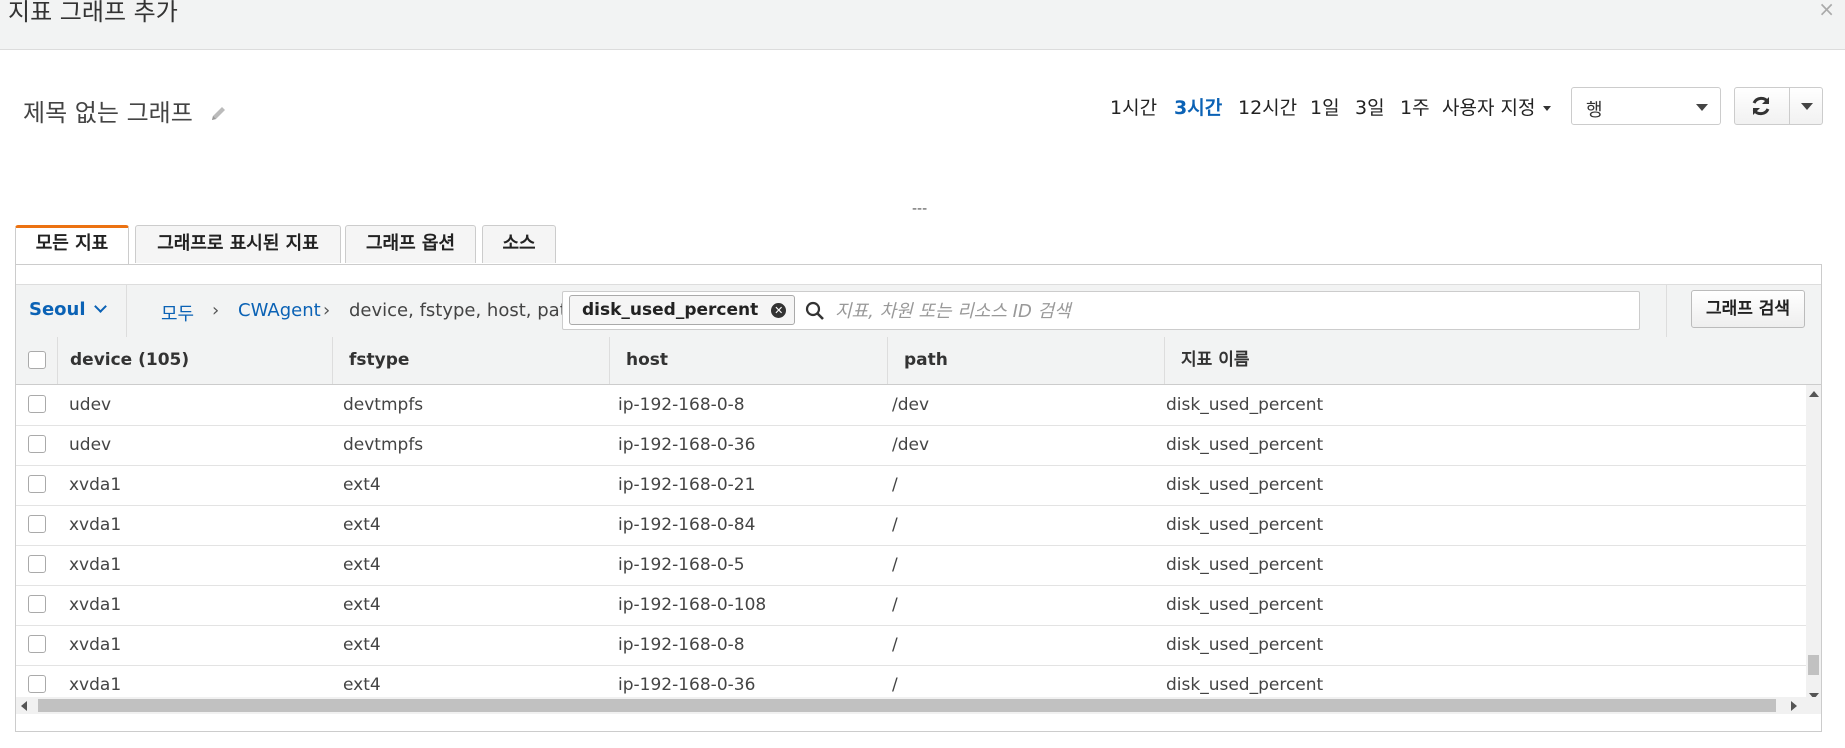 This screenshot has width=1845, height=748. I want to click on vertical-scroll-thumb, so click(1813, 665).